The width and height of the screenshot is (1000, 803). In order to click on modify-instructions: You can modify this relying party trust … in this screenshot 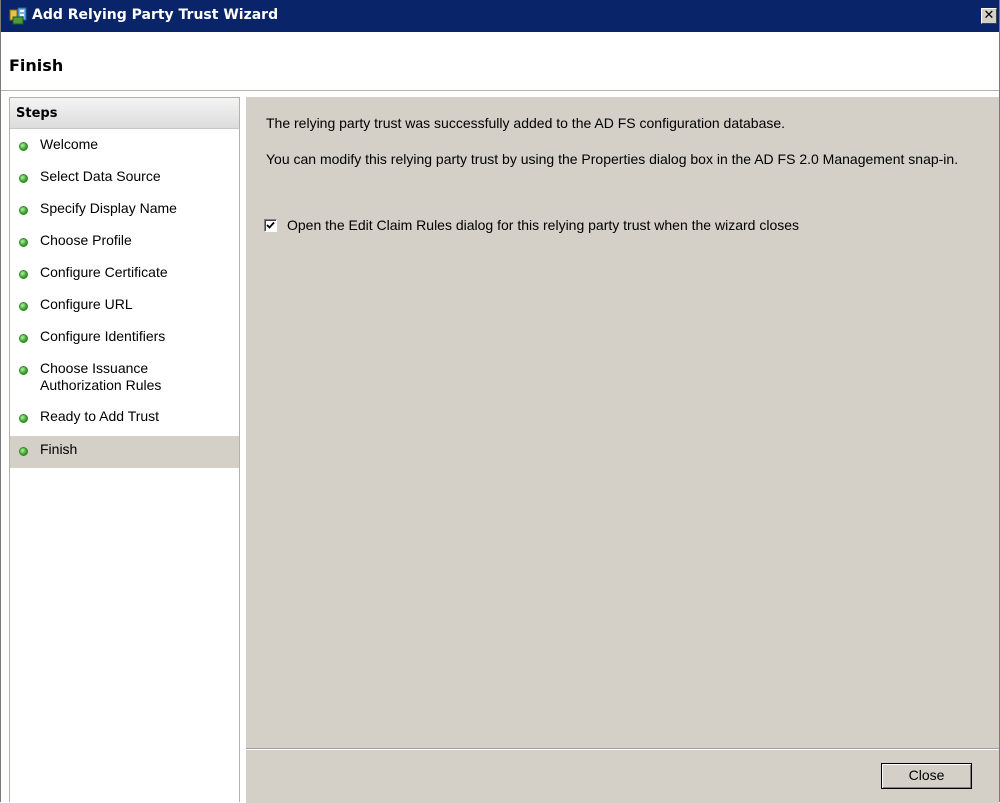, I will do `click(612, 159)`.